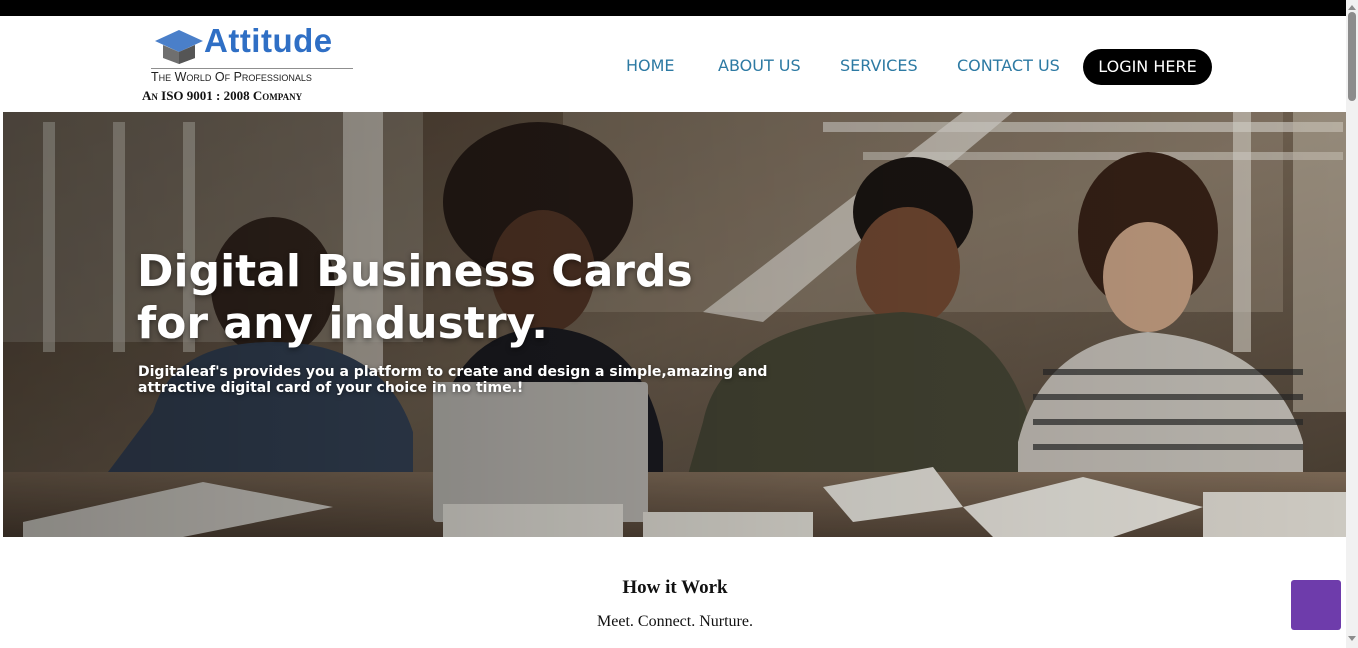  I want to click on chat-icon, so click(1316, 605).